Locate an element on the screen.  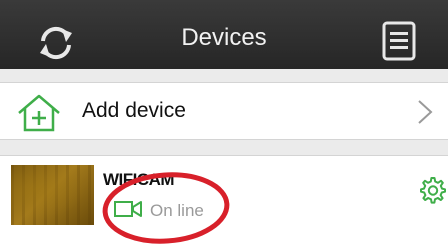
list-menu-icon is located at coordinates (399, 41).